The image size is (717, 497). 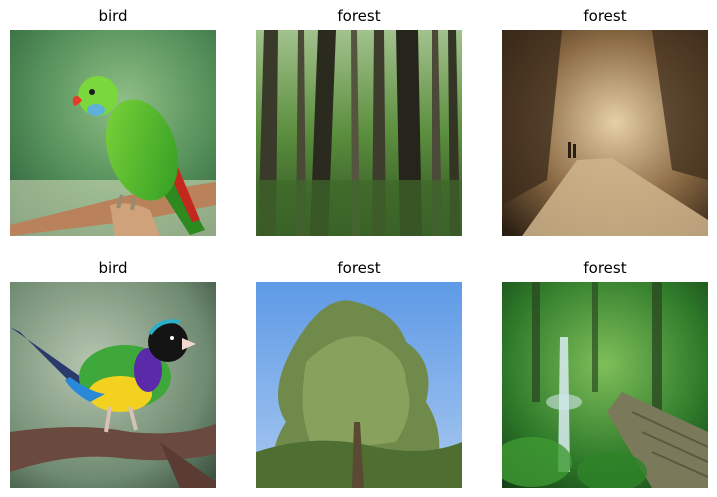 What do you see at coordinates (113, 133) in the screenshot?
I see `green-parrot-photo` at bounding box center [113, 133].